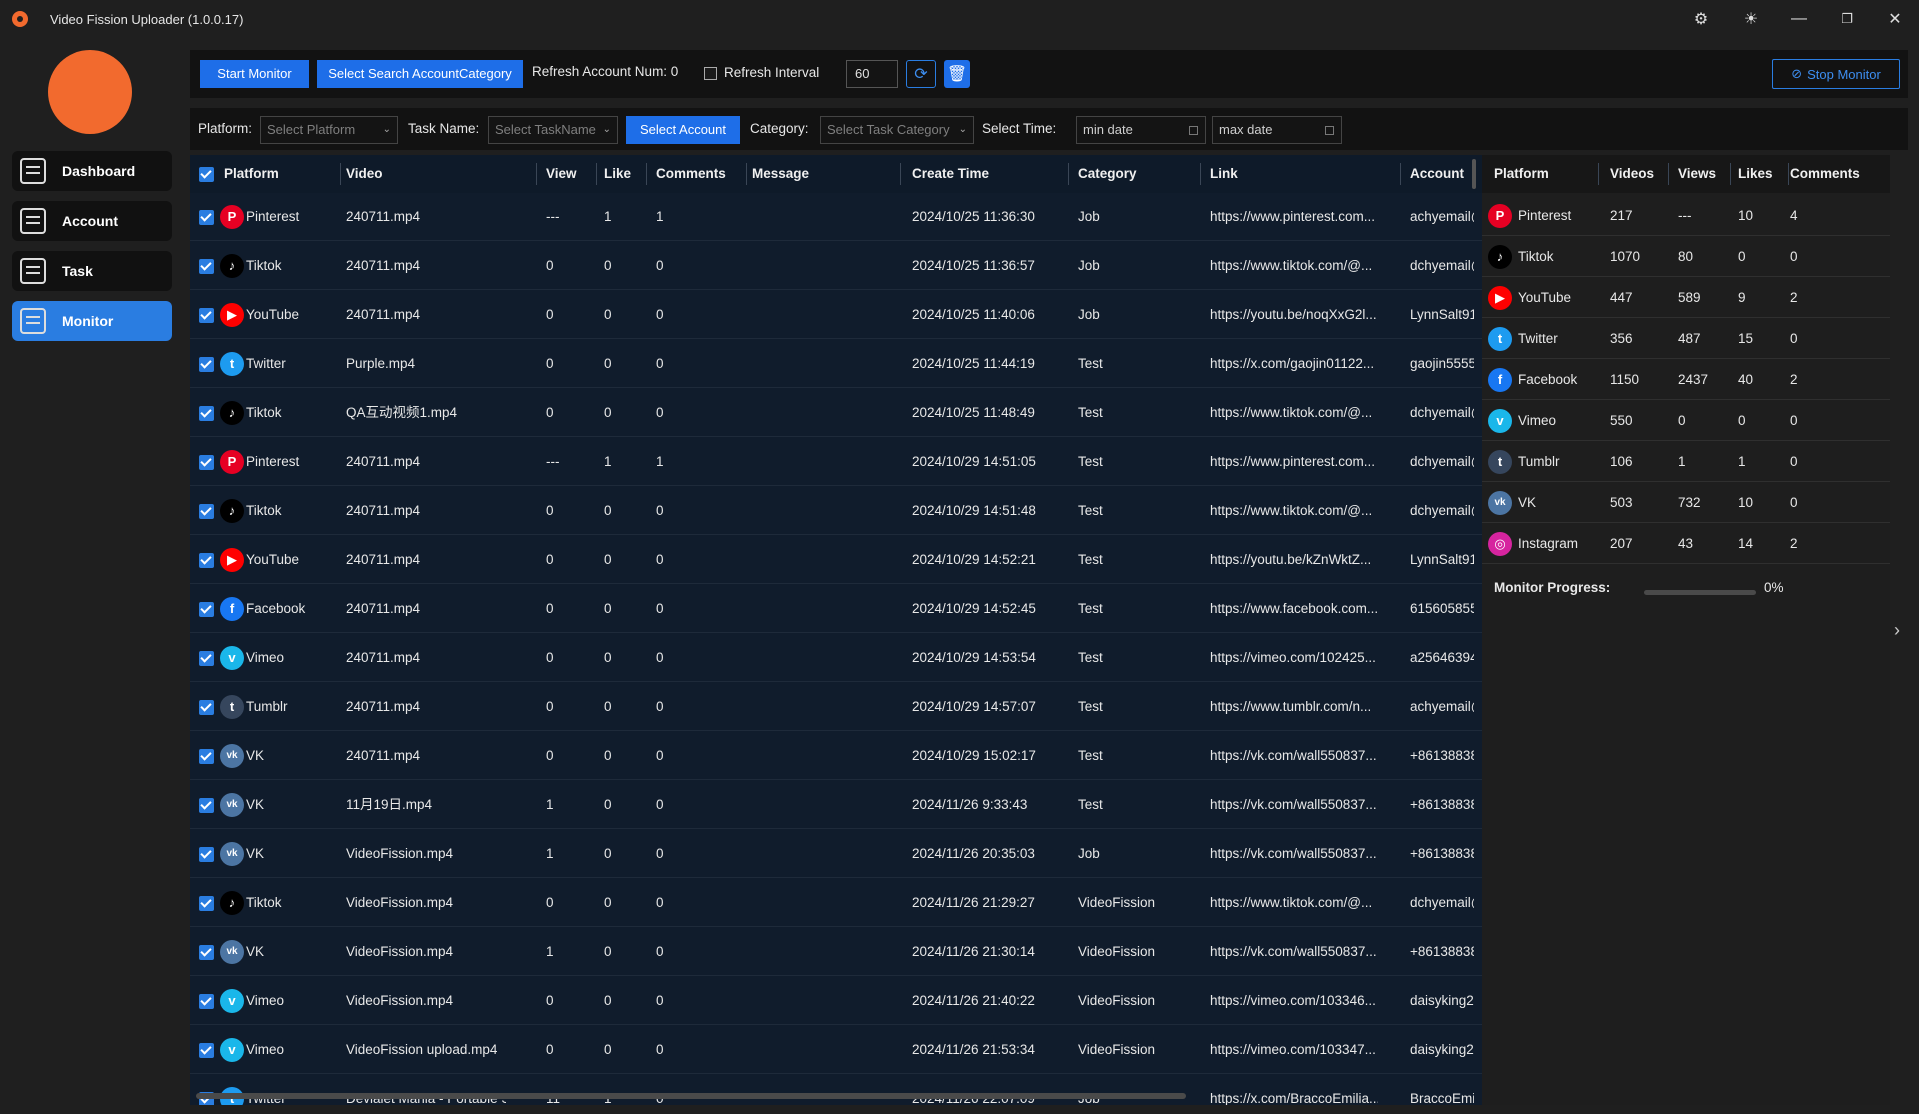  What do you see at coordinates (1277, 130) in the screenshot?
I see `max-date-input: max date` at bounding box center [1277, 130].